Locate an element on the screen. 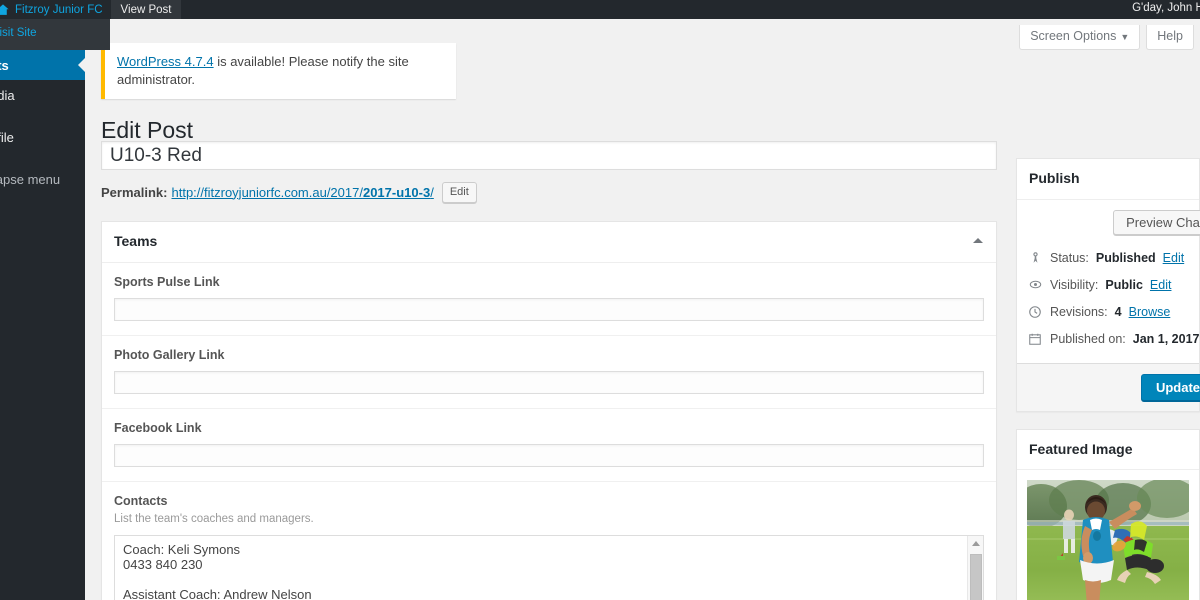 The height and width of the screenshot is (600, 1200). sidebar-item-media-label: edia is located at coordinates (7, 95).